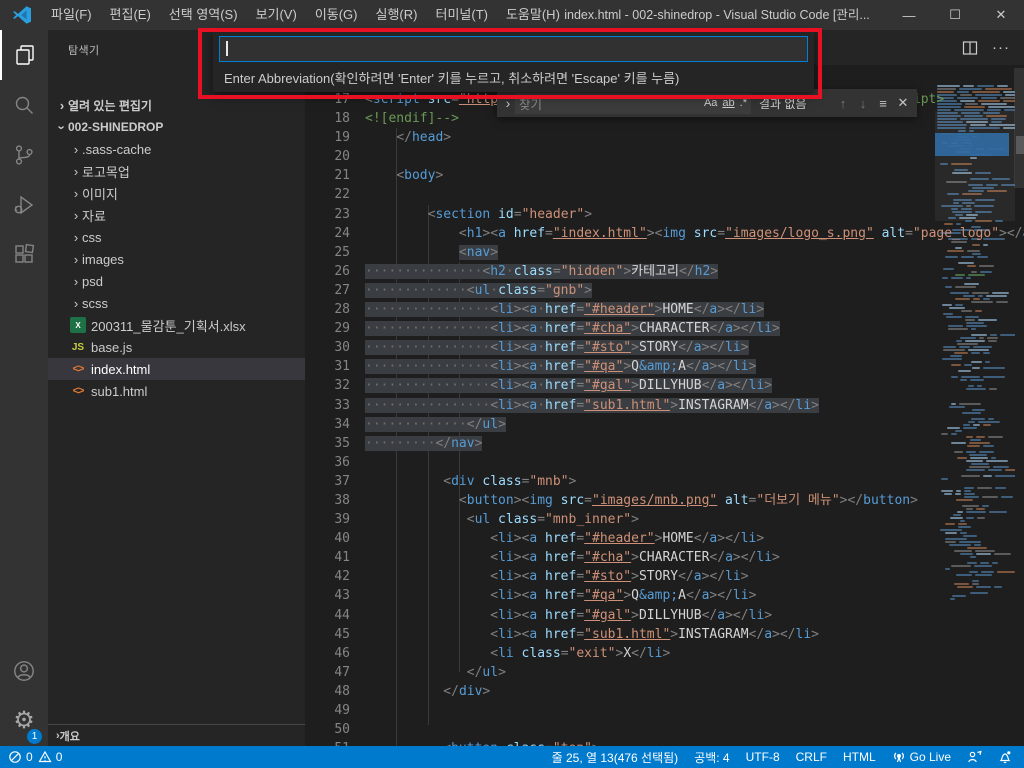 This screenshot has height=768, width=1024. Describe the element at coordinates (24, 721) in the screenshot. I see `settings-gear-icon: ⚙ 1` at that location.